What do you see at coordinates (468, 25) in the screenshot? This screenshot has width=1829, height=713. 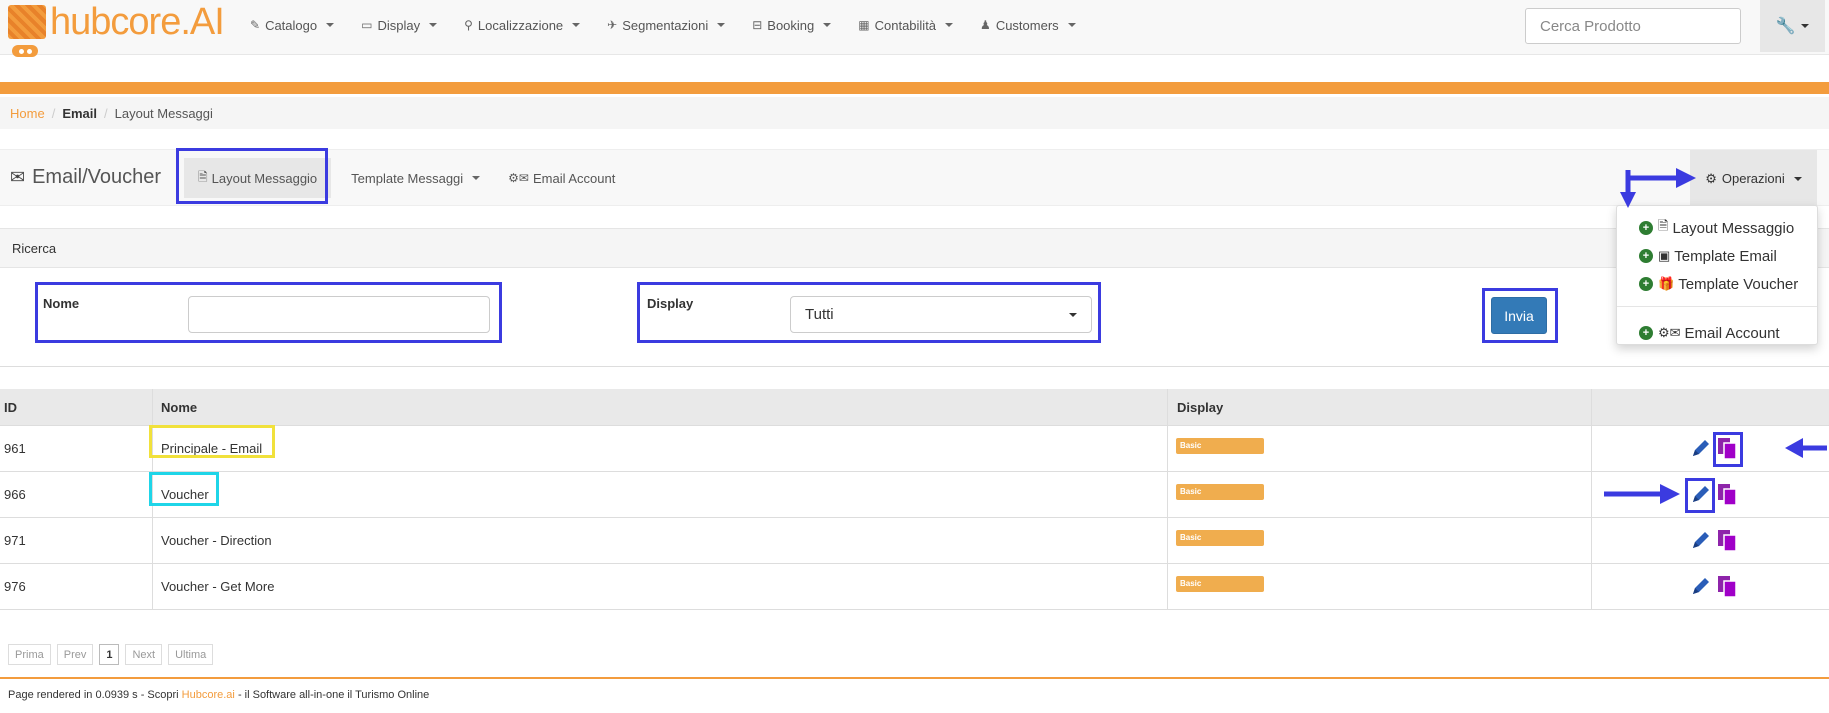 I see `map-marker-icon: ⚲` at bounding box center [468, 25].